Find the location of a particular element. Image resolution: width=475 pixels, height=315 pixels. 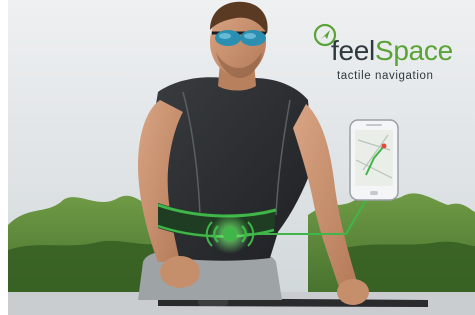

smartphone-map-icon is located at coordinates (374, 160).